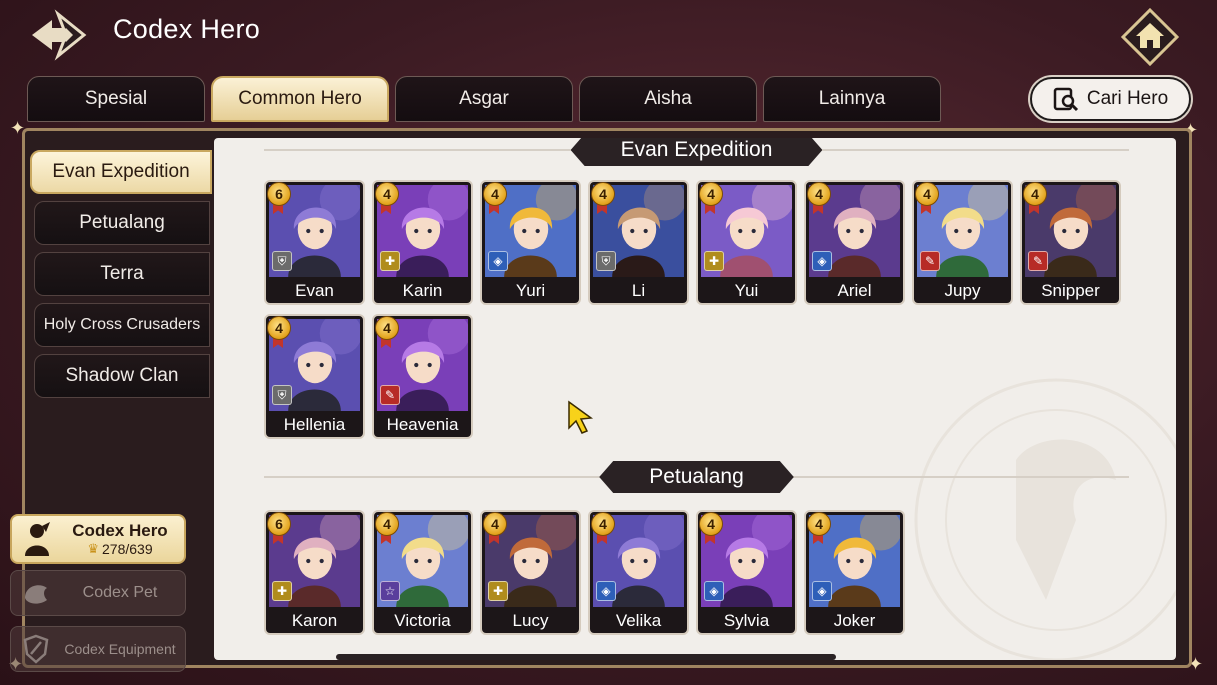 This screenshot has width=1217, height=685. What do you see at coordinates (120, 549) in the screenshot?
I see `codex-hero-count: ♛ 278/639` at bounding box center [120, 549].